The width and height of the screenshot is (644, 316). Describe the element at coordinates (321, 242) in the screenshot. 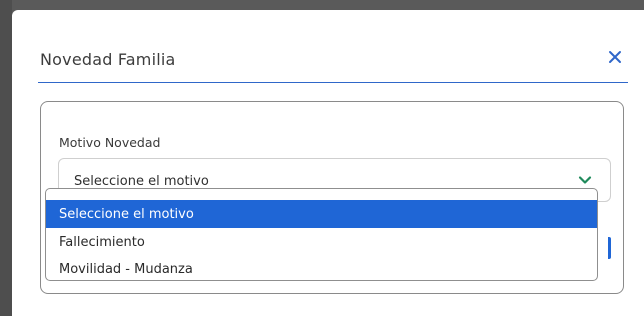

I see `option-fallecimiento: Fallecimiento` at that location.